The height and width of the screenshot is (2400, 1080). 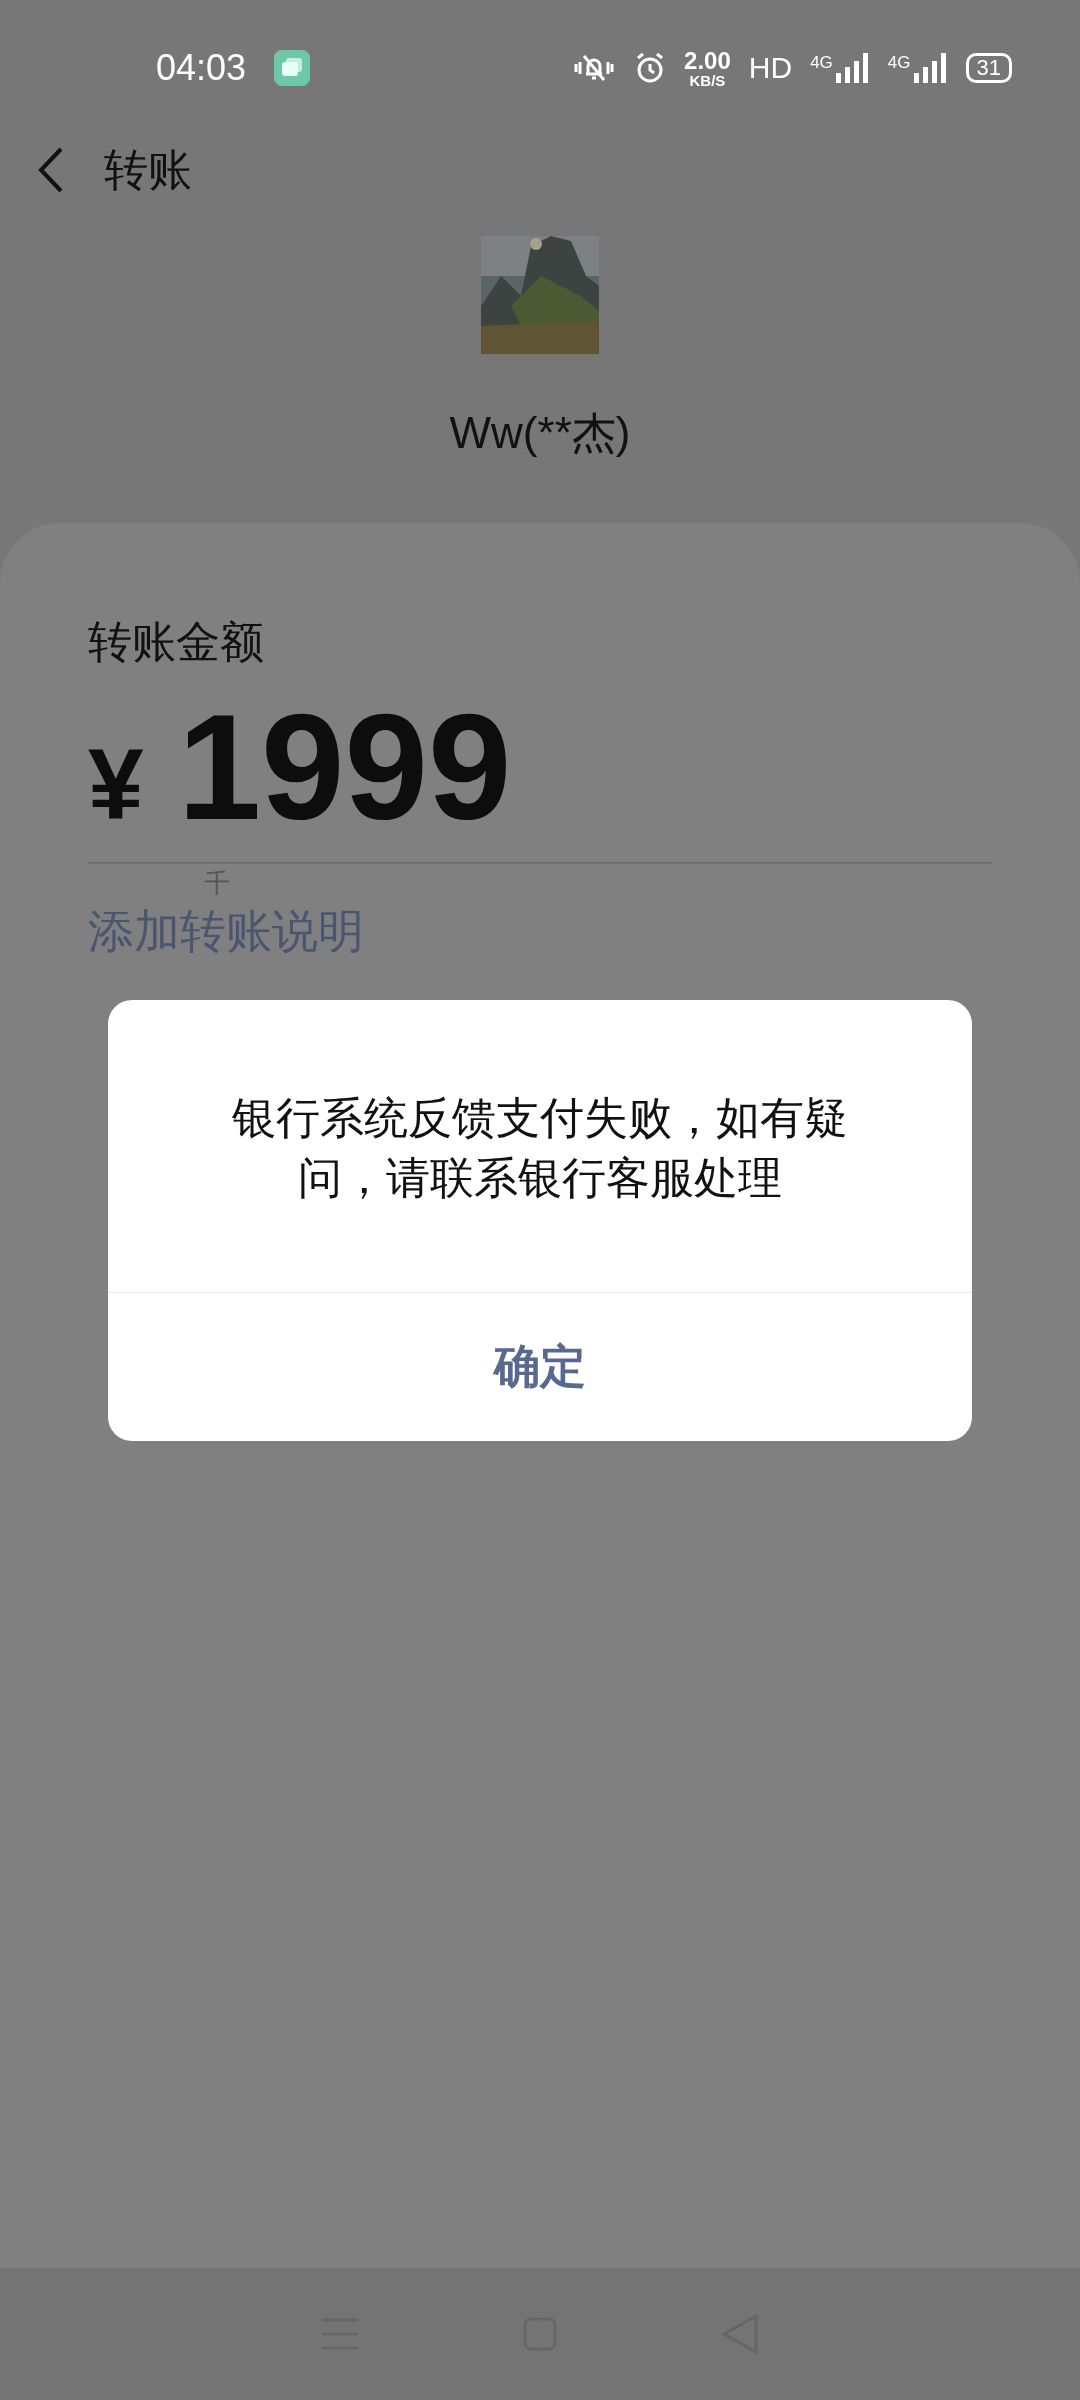 What do you see at coordinates (292, 68) in the screenshot?
I see `app-notification-icon` at bounding box center [292, 68].